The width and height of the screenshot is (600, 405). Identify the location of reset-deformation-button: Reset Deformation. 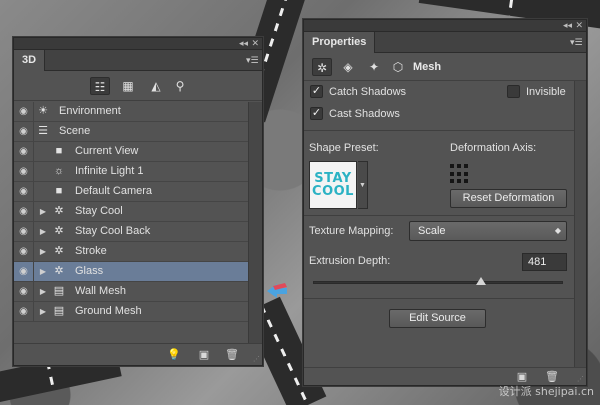
(508, 198).